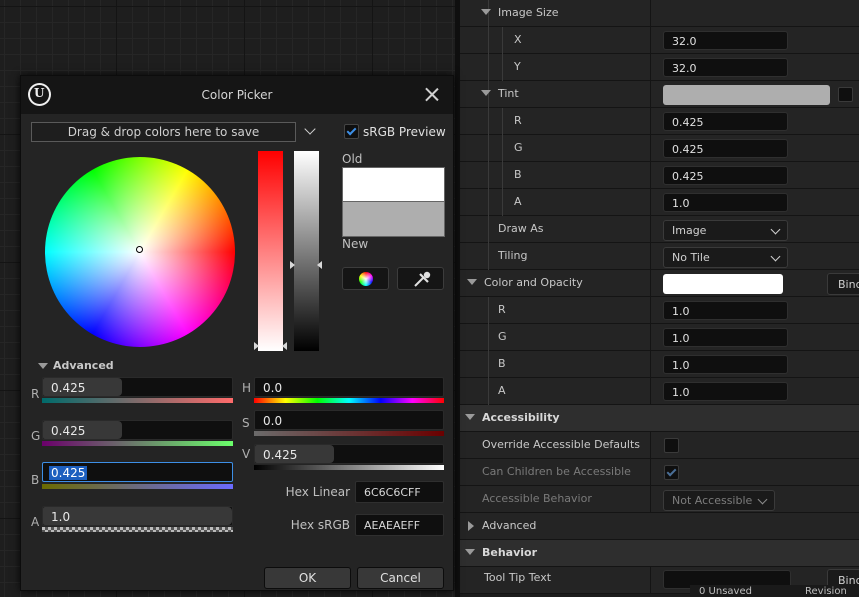 The height and width of the screenshot is (597, 859). I want to click on alpha-channel-gradient, so click(137, 529).